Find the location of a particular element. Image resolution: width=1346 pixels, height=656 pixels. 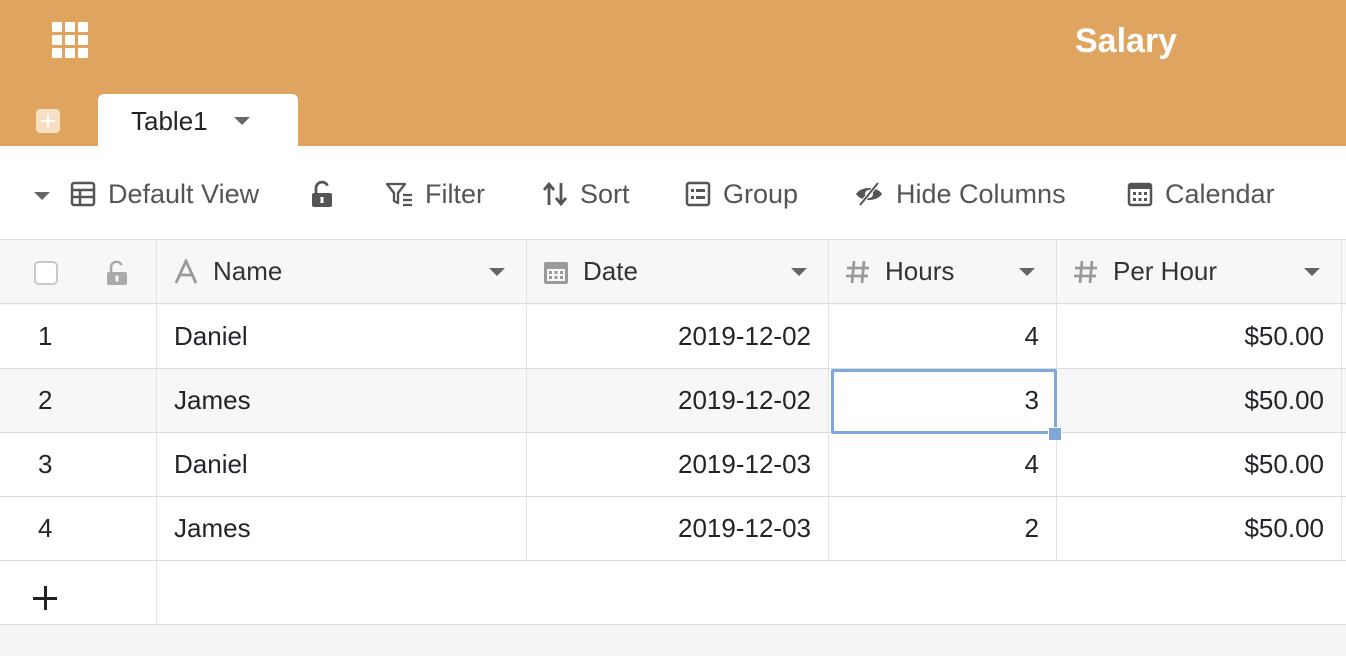

filter-label: Filter is located at coordinates (455, 193).